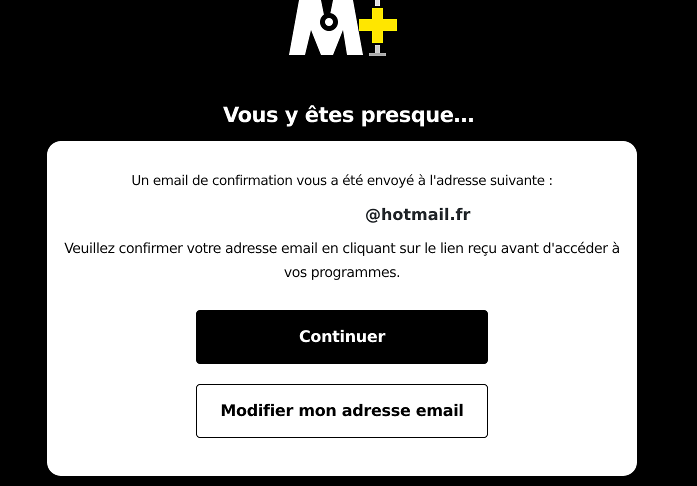 This screenshot has width=697, height=486. What do you see at coordinates (417, 215) in the screenshot?
I see `email-address: @hotmail.fr` at bounding box center [417, 215].